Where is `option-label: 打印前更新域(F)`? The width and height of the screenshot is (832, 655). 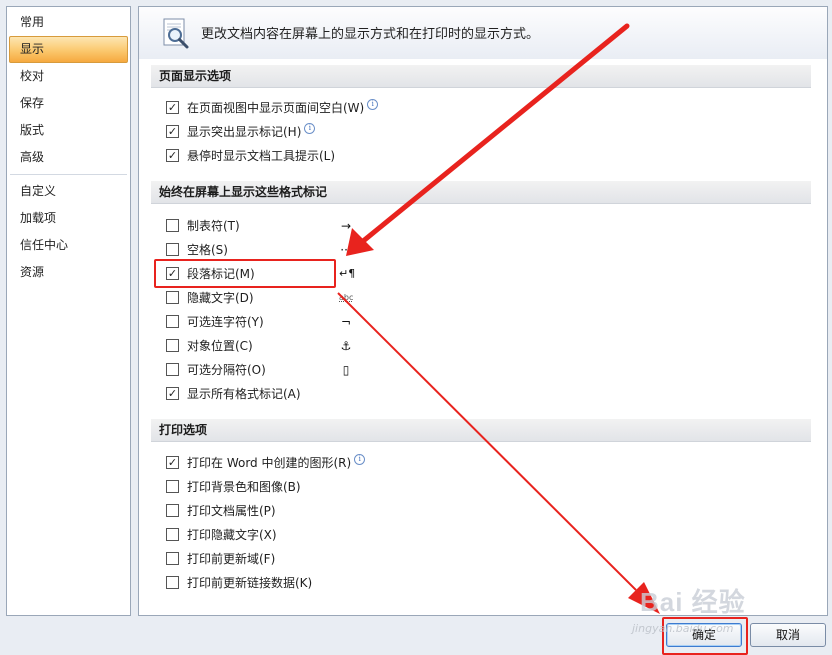 option-label: 打印前更新域(F) is located at coordinates (231, 559).